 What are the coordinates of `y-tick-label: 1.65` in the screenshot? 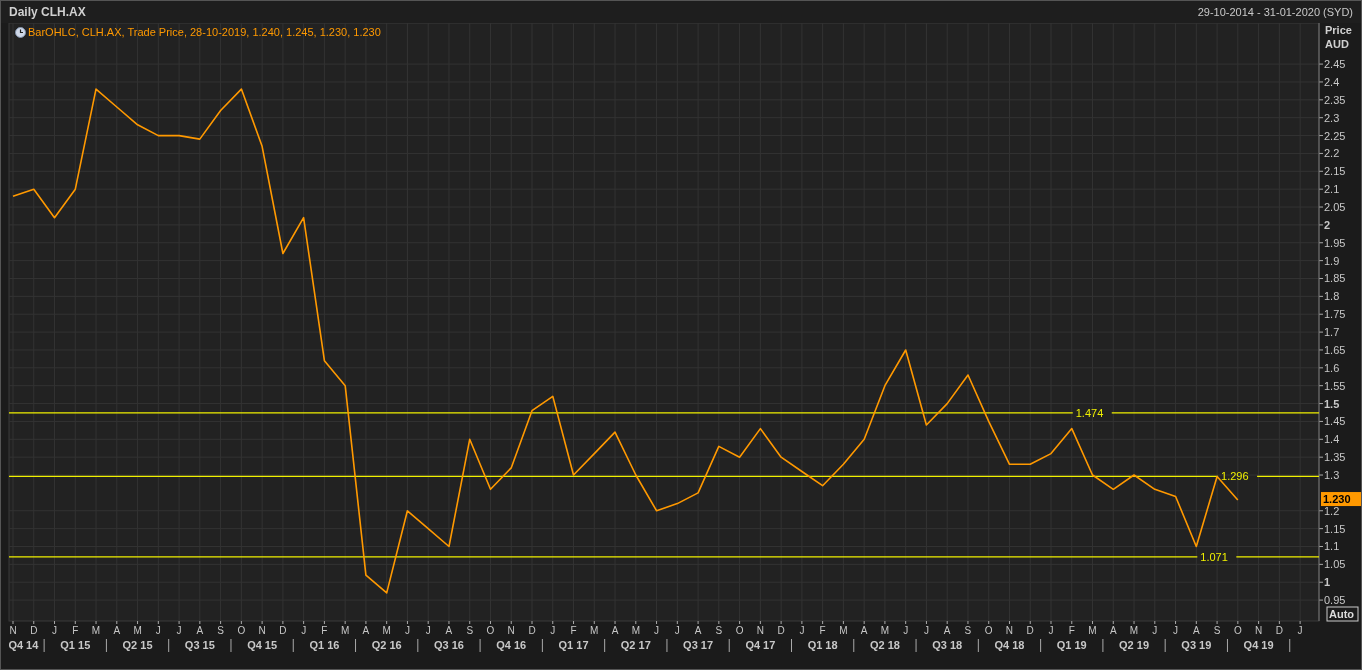 It's located at (1335, 349).